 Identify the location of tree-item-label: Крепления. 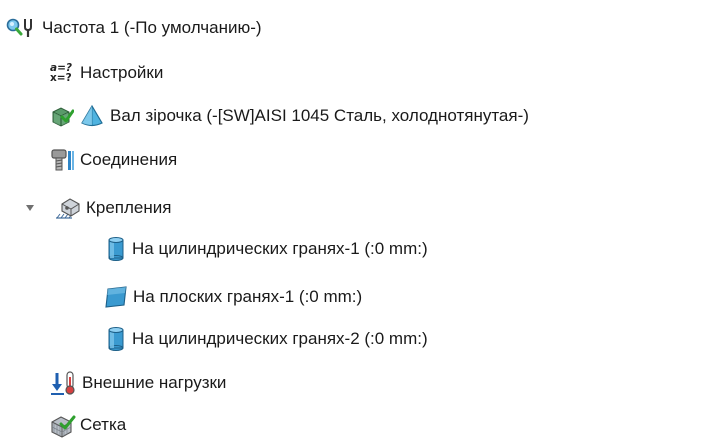
(129, 207).